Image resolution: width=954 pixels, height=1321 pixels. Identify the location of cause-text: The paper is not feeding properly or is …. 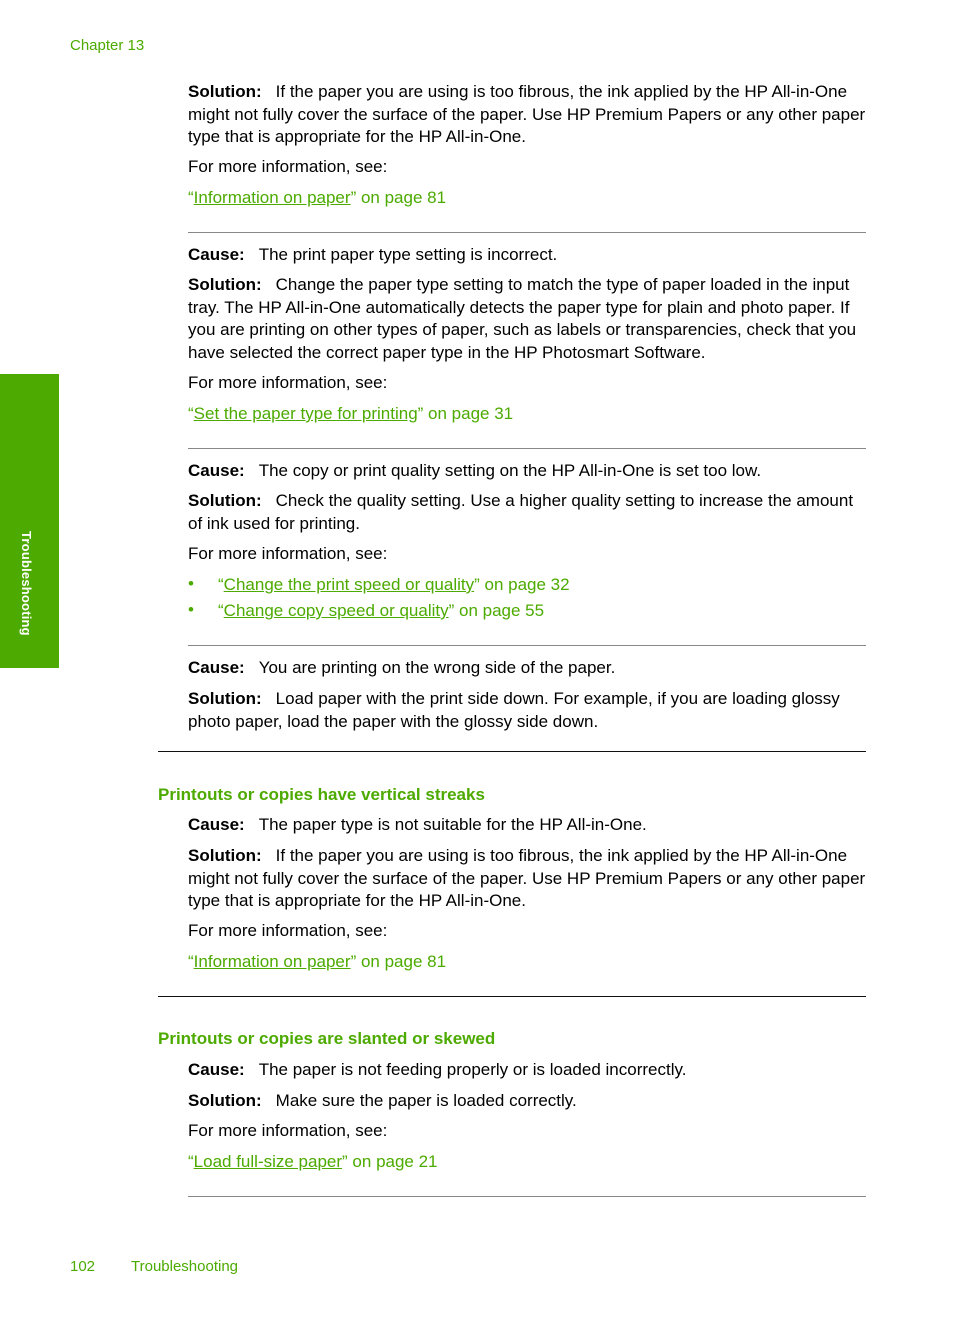
(472, 1069).